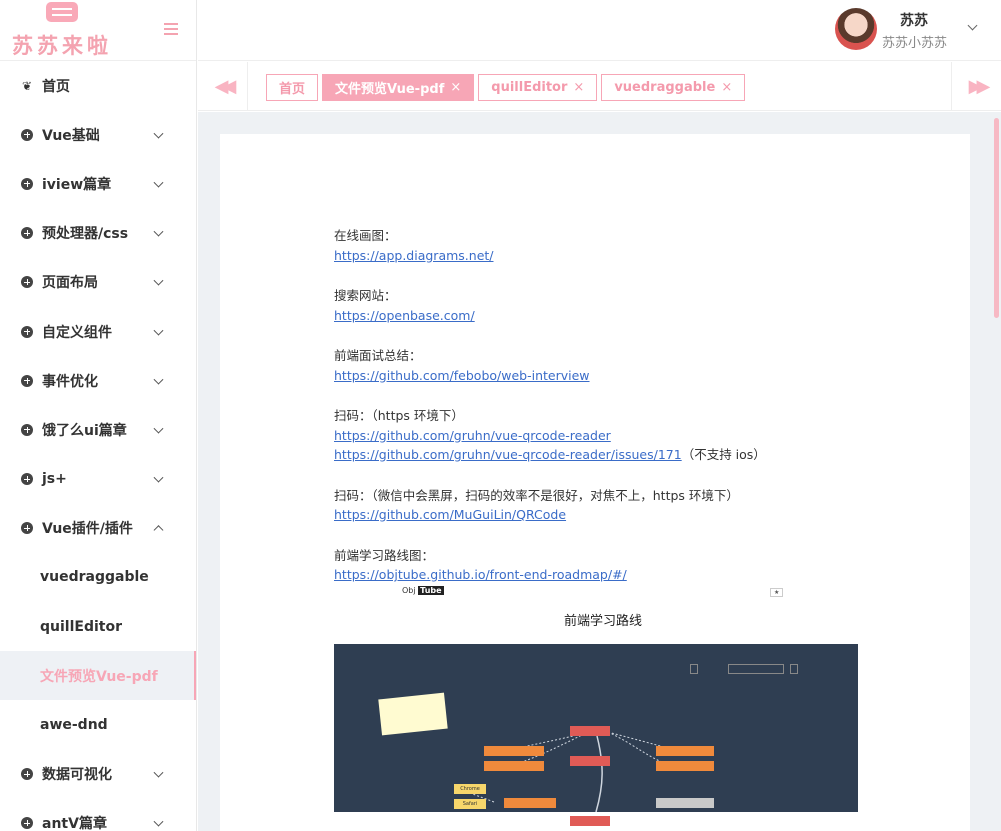 The width and height of the screenshot is (1001, 831). What do you see at coordinates (604, 515) in the screenshot?
I see `doc-line: https://github.com/MuGuiLin/QRCode` at bounding box center [604, 515].